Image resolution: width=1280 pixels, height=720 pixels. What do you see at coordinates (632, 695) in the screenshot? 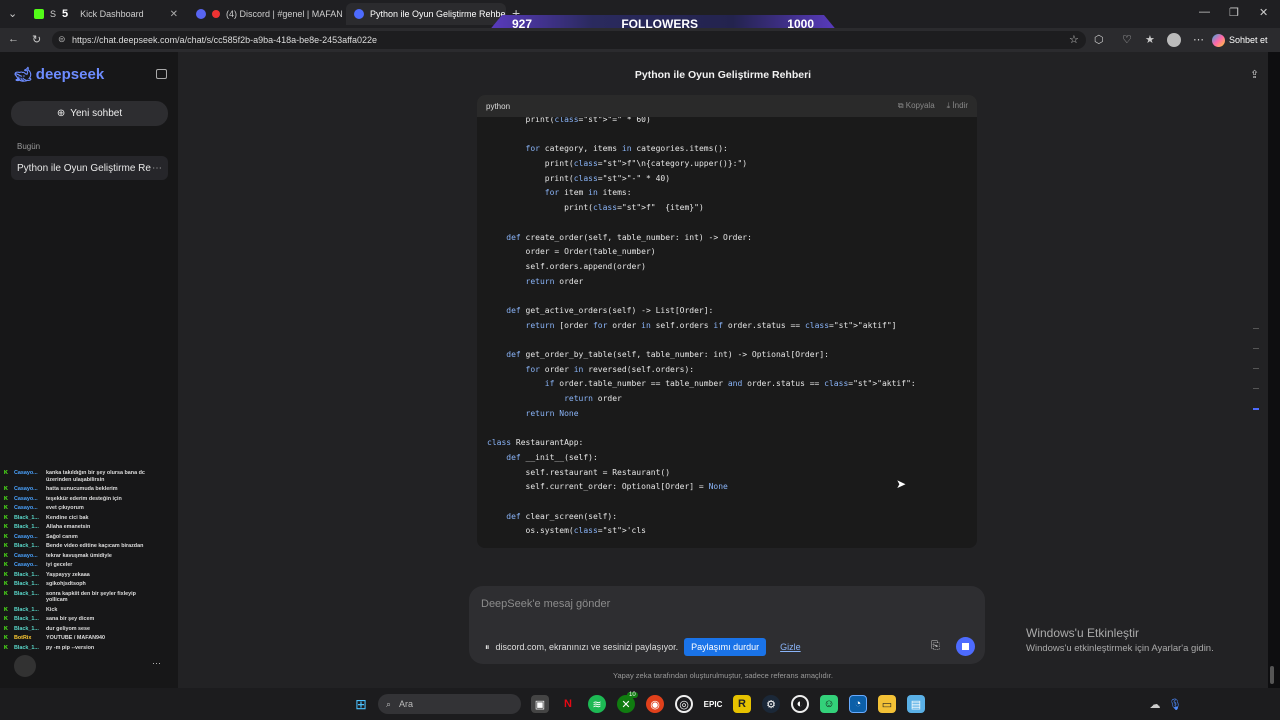
I see `xbox-badge: 10` at bounding box center [632, 695].